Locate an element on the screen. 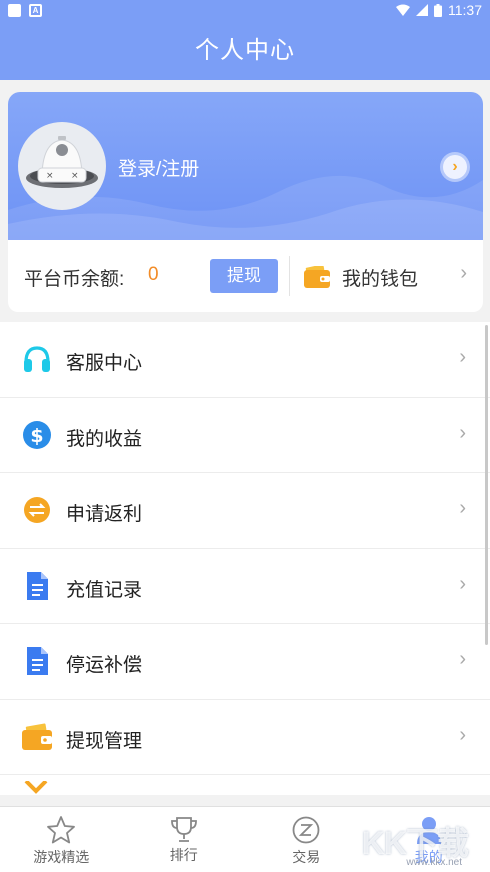 This screenshot has height=872, width=490. menu-item-label: 申请返利 is located at coordinates (104, 514).